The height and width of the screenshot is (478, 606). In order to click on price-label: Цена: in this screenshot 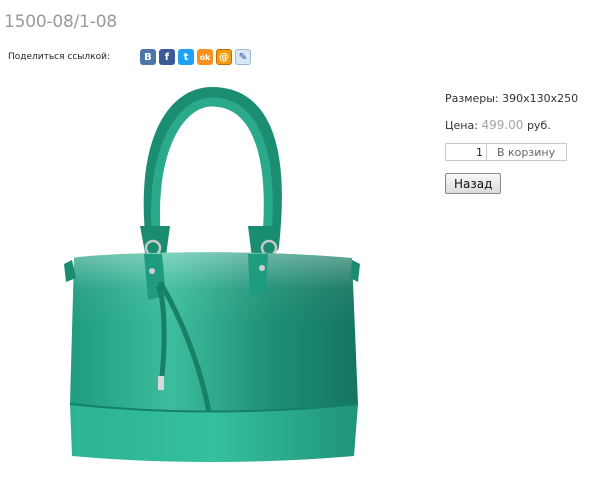, I will do `click(461, 125)`.